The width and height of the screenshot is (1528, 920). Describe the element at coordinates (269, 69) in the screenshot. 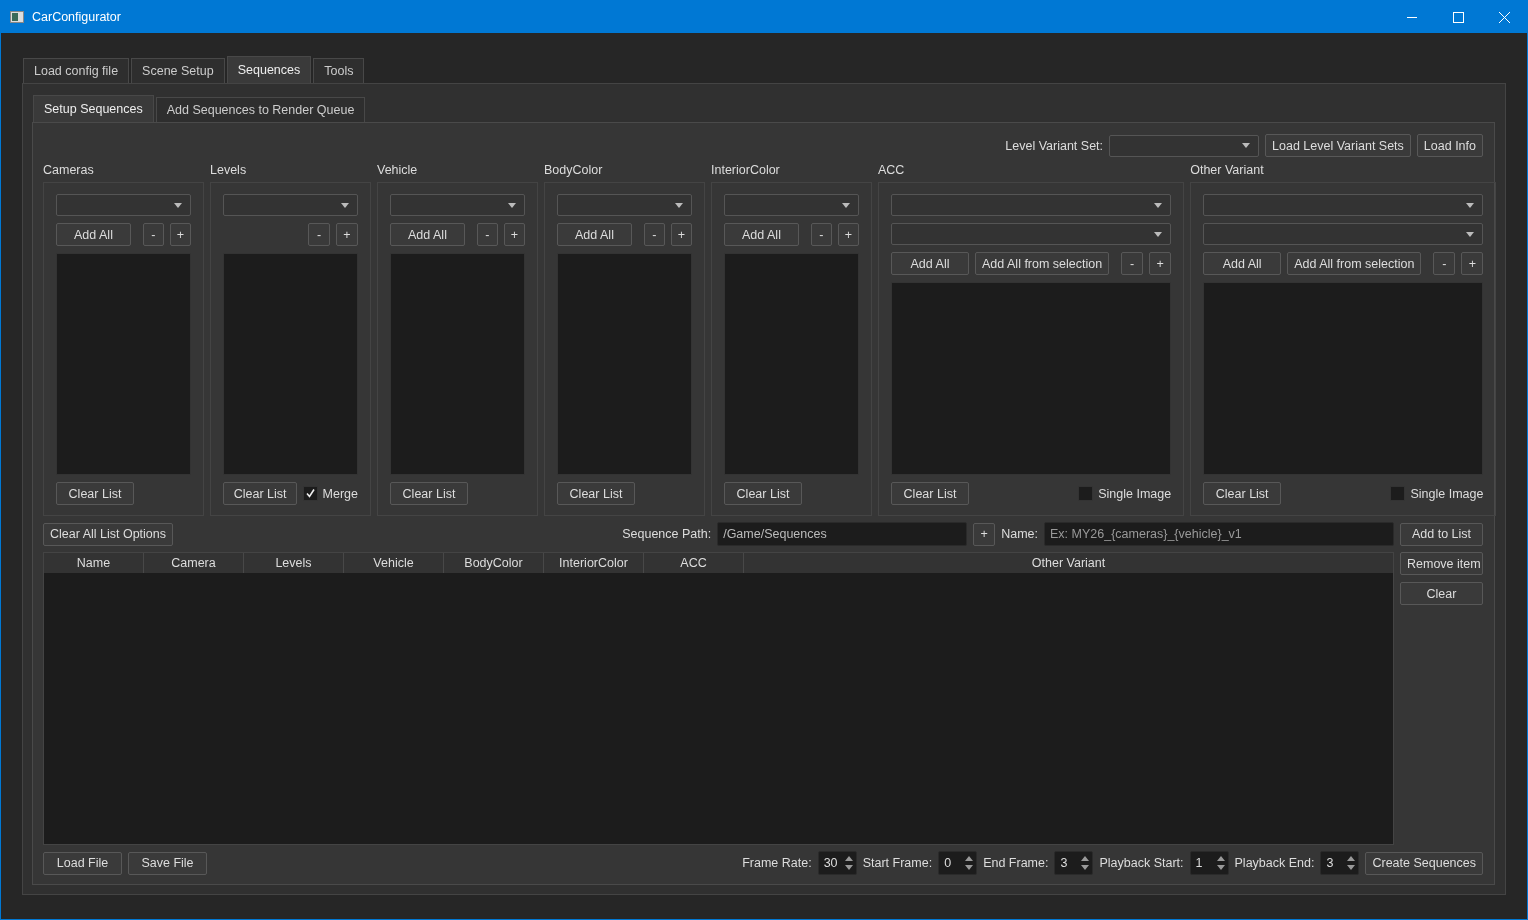

I see `tab: Sequences` at that location.